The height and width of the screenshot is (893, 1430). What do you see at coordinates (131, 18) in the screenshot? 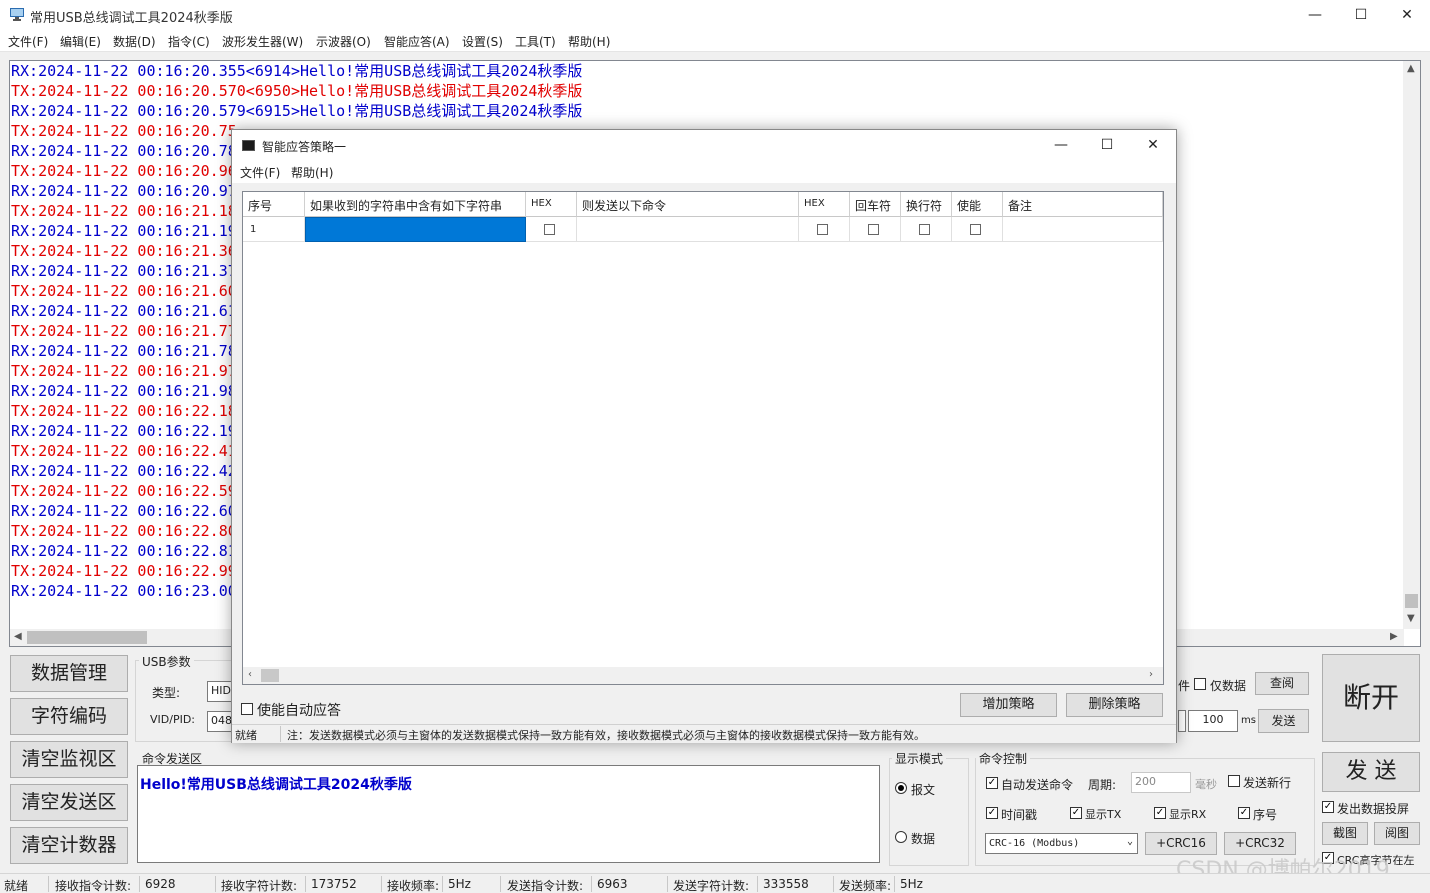
I see `window-title: 常用USB总线调试工具2024秋季版` at bounding box center [131, 18].